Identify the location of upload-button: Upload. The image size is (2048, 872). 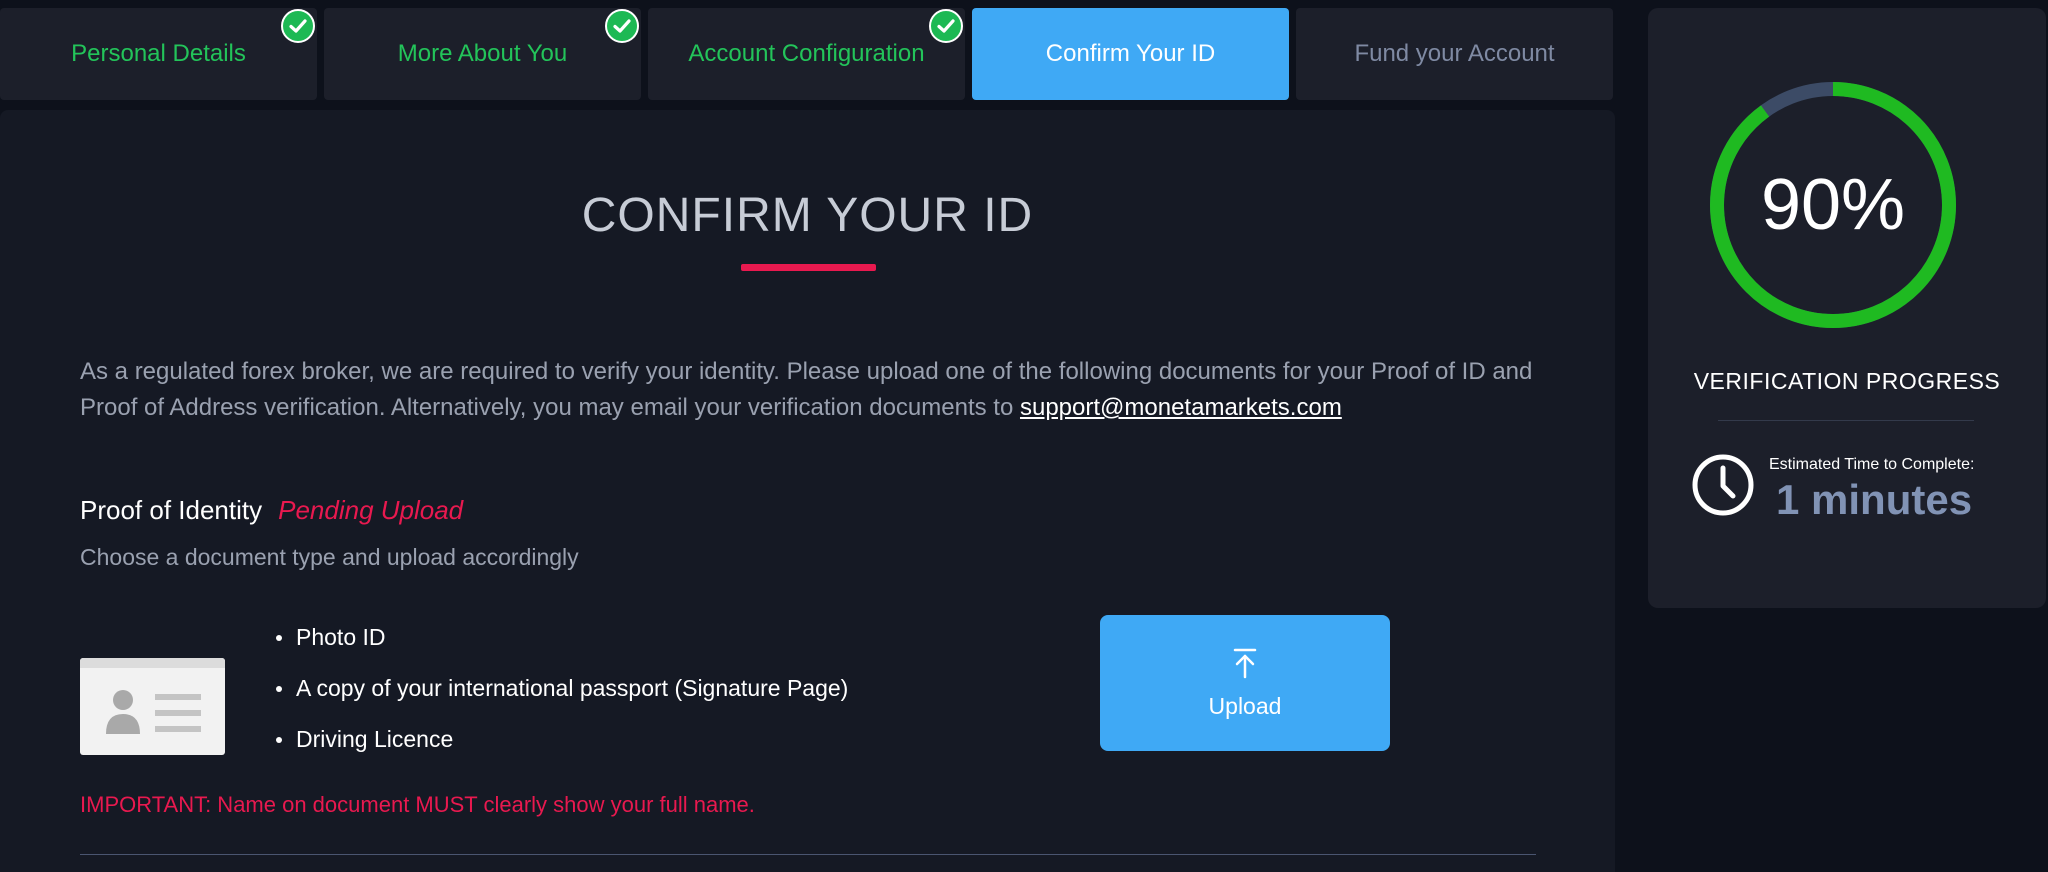
(1245, 683).